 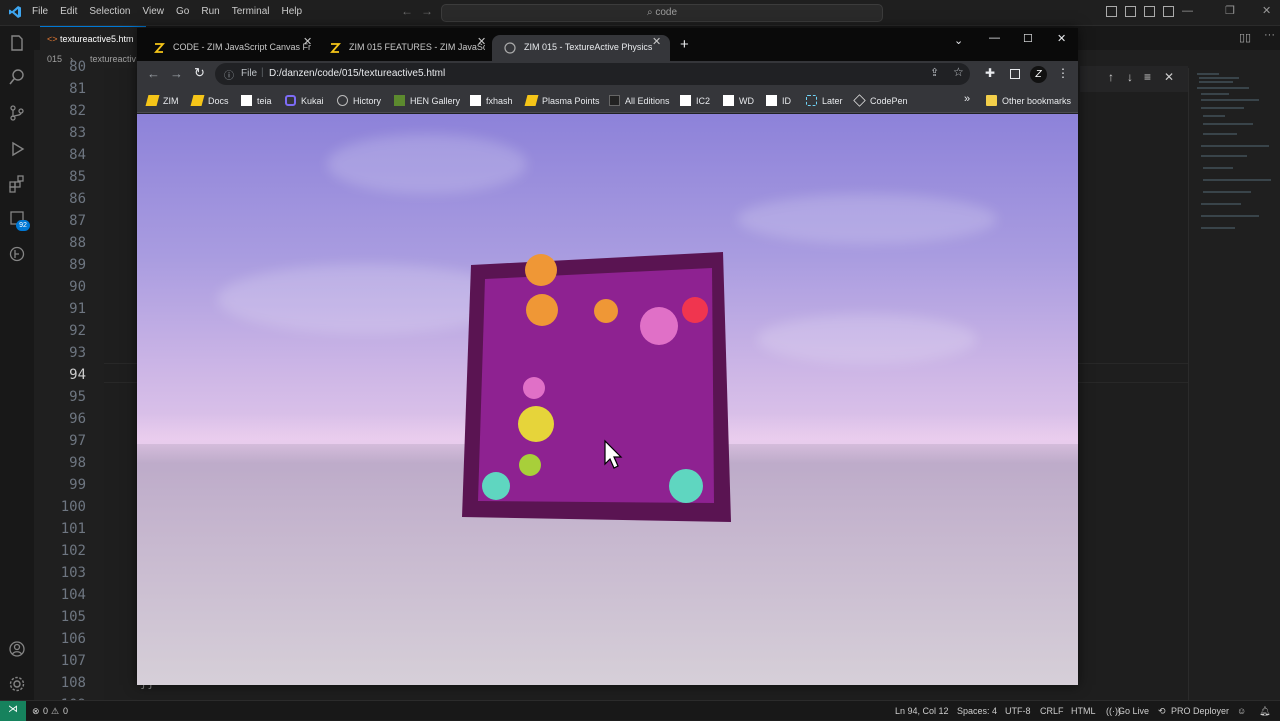 What do you see at coordinates (109, 11) in the screenshot?
I see `menu-selection: Selection` at bounding box center [109, 11].